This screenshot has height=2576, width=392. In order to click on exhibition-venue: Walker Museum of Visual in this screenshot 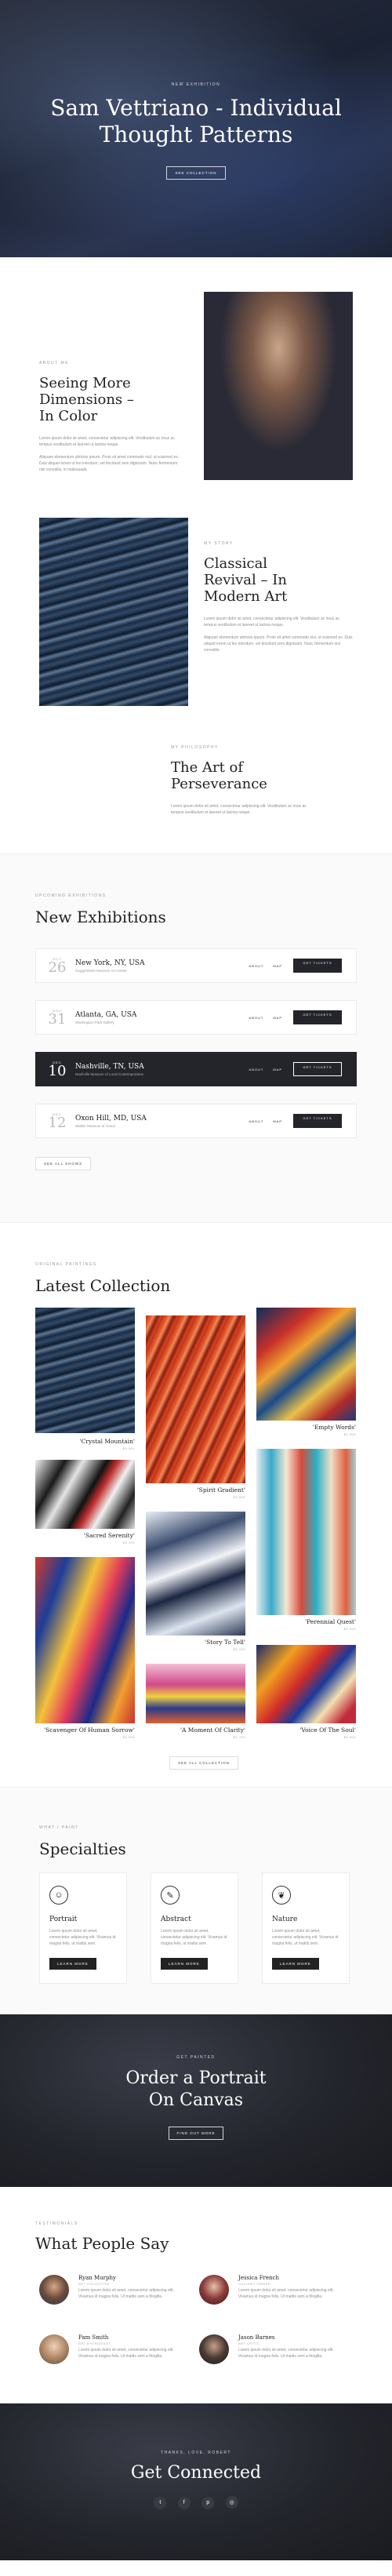, I will do `click(95, 1125)`.